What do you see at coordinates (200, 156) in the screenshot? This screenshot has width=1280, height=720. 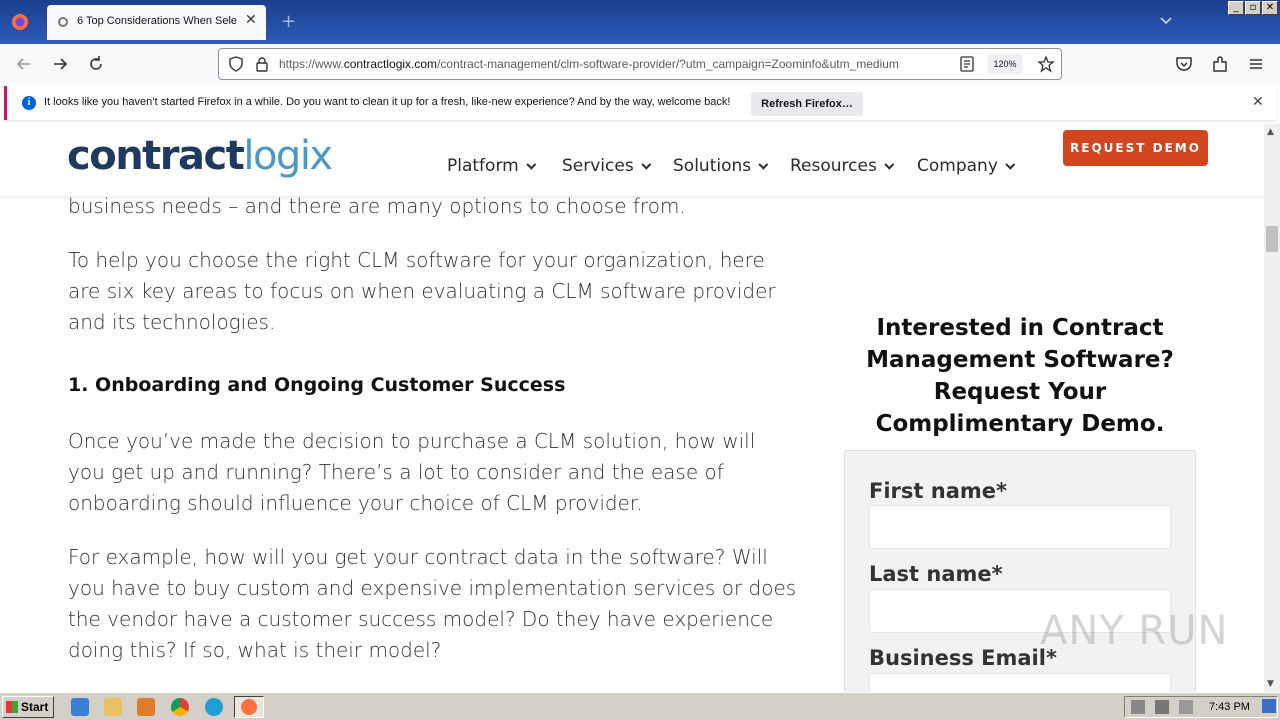 I see `contractlogix-logo: contractlogix` at bounding box center [200, 156].